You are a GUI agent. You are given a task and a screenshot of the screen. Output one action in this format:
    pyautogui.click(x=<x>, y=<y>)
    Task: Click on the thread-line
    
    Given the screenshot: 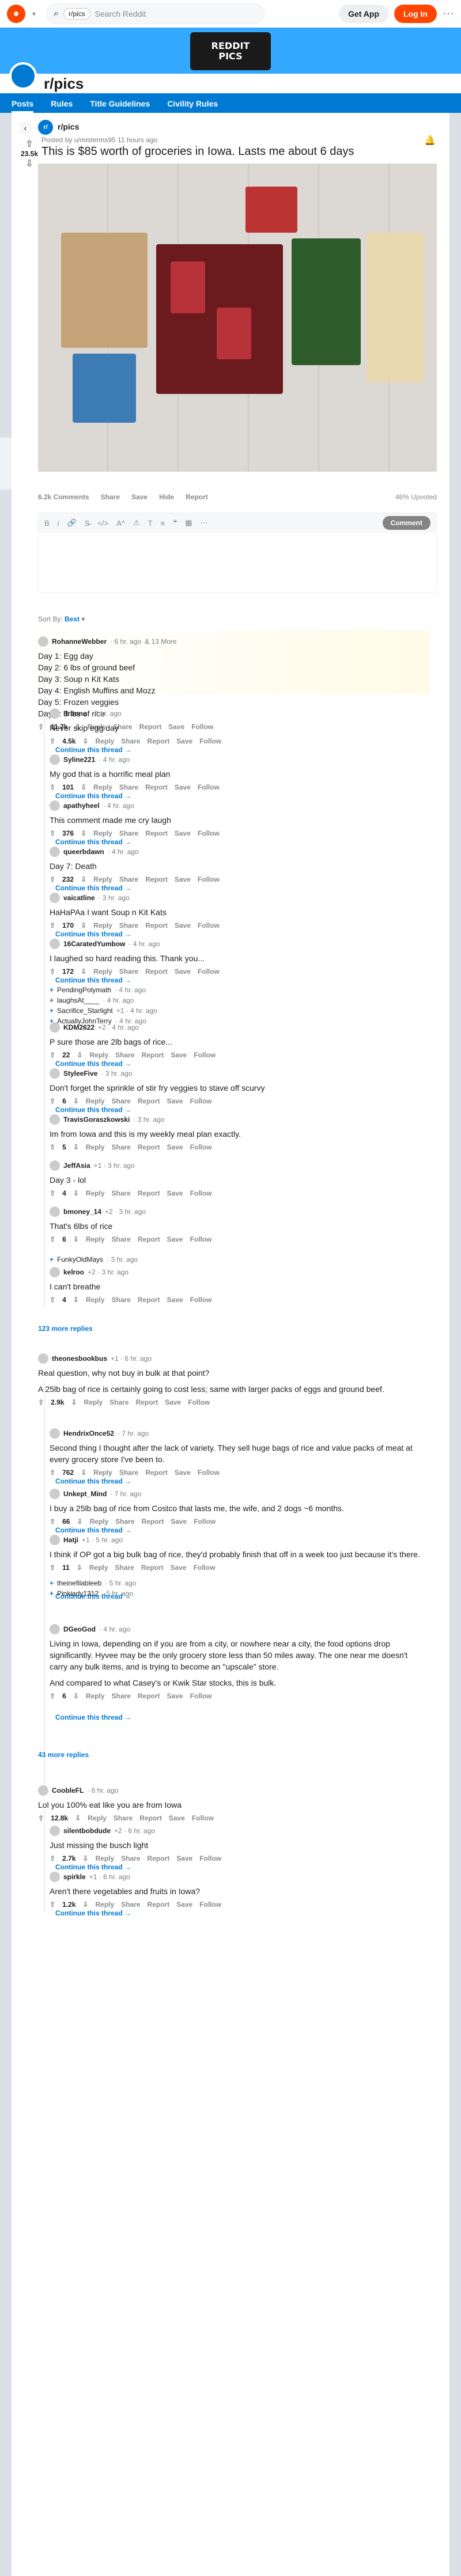 What is the action you would take?
    pyautogui.click(x=45, y=985)
    